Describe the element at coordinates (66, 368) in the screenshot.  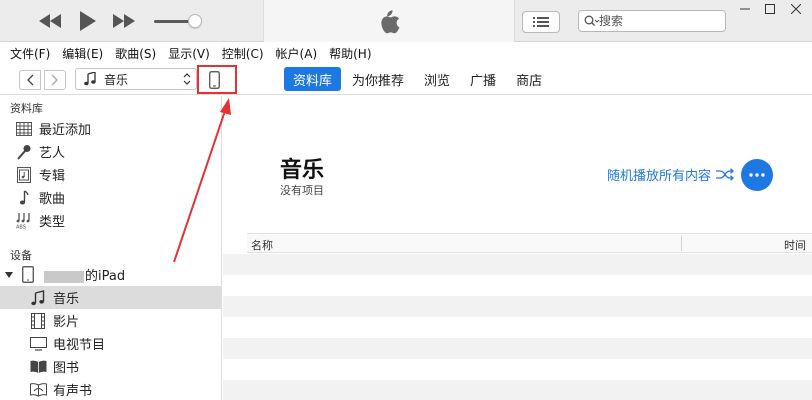
I see `sidebar-item-label: 图书` at that location.